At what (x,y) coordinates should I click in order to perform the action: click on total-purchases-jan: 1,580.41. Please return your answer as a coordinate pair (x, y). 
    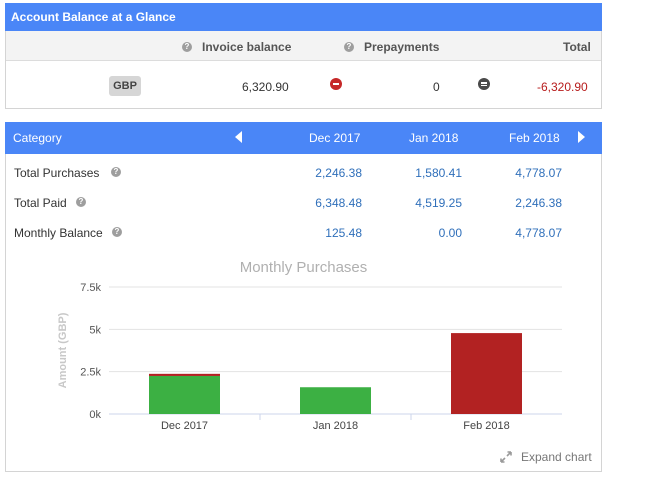
    Looking at the image, I should click on (438, 173).